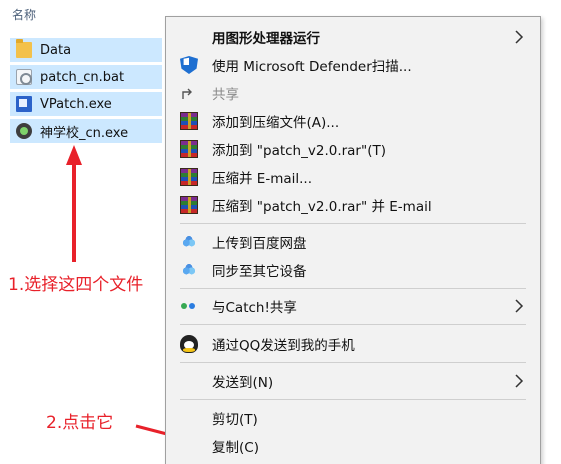  Describe the element at coordinates (353, 93) in the screenshot. I see `menu-item-share: 共享` at that location.